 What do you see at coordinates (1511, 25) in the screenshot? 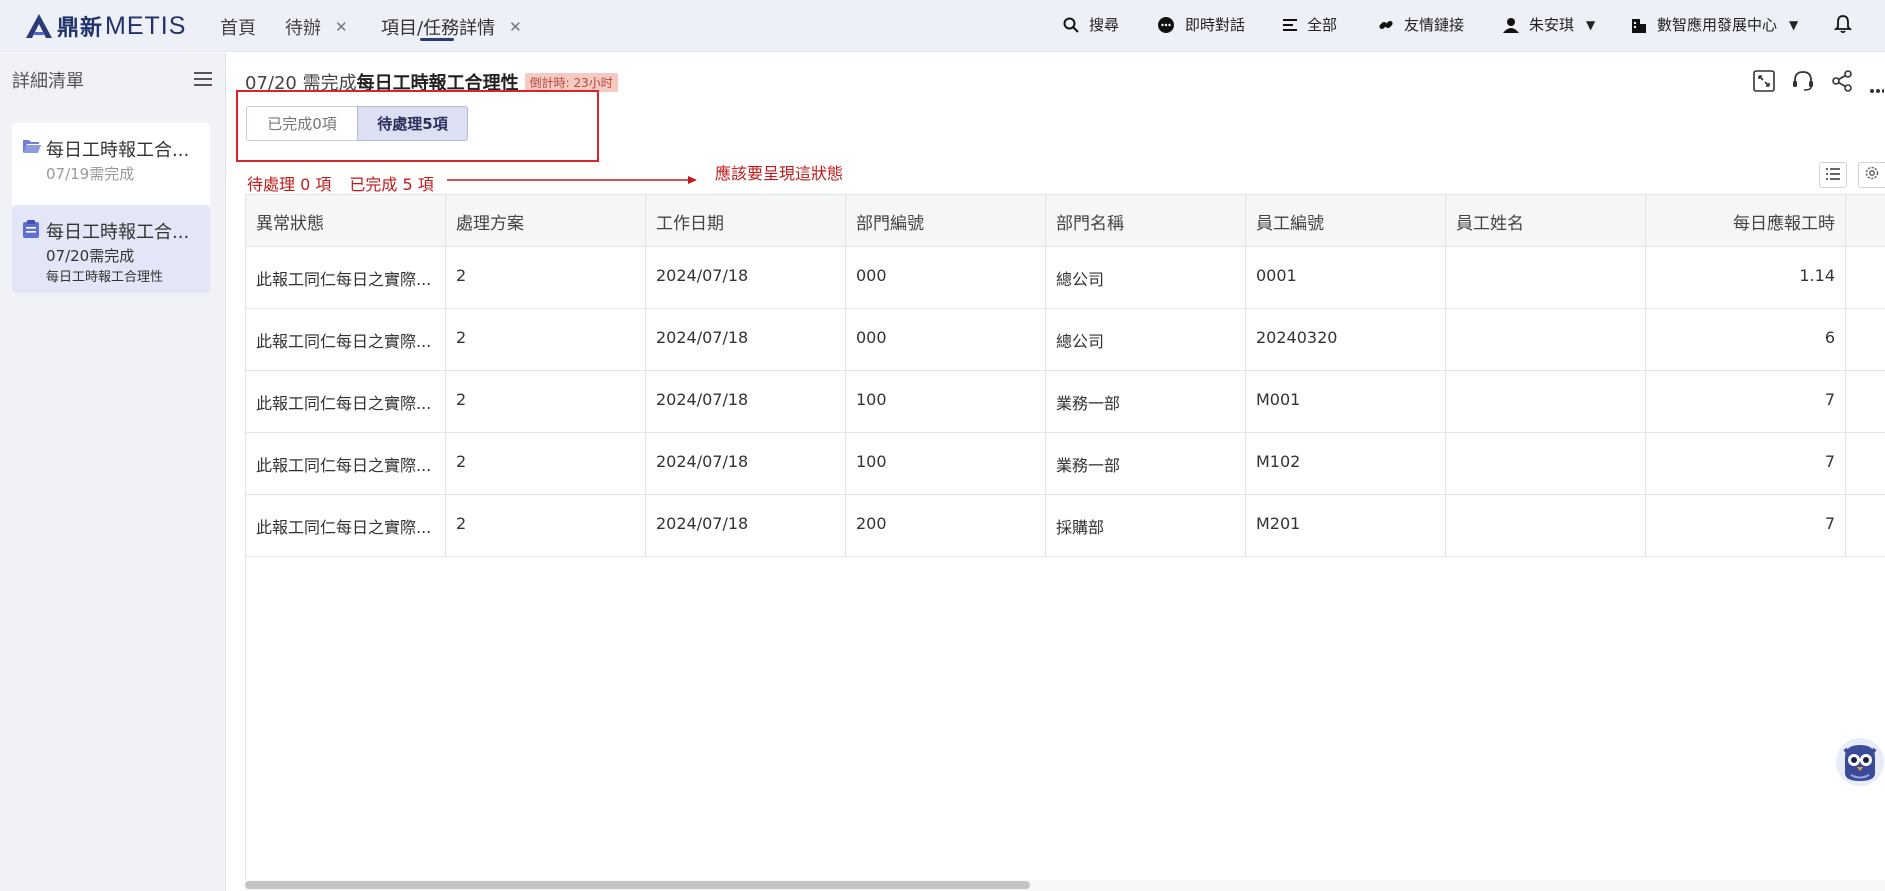
I see `user-icon` at bounding box center [1511, 25].